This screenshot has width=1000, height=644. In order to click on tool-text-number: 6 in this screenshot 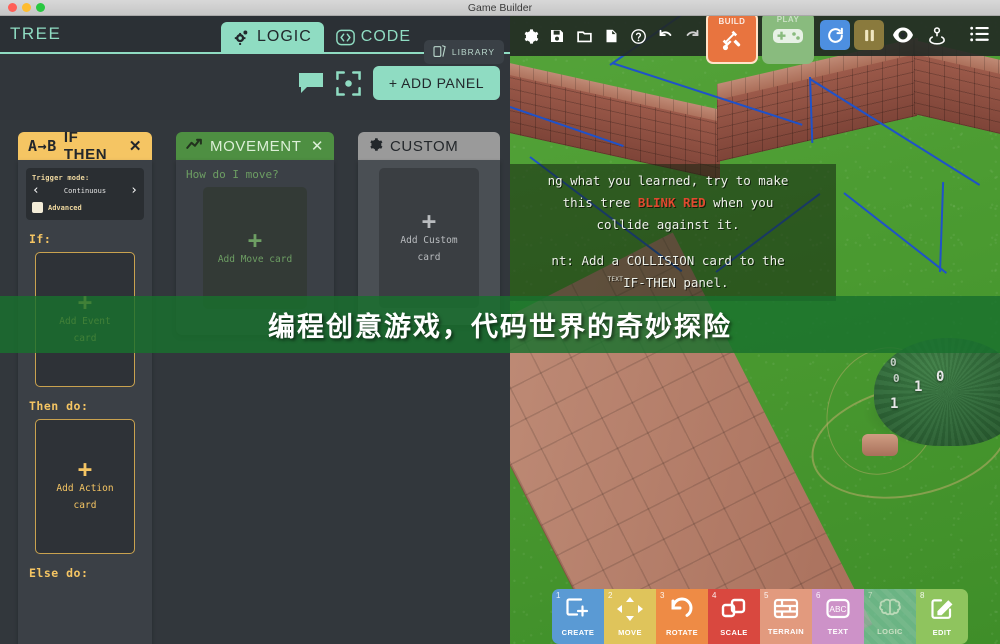, I will do `click(818, 595)`.